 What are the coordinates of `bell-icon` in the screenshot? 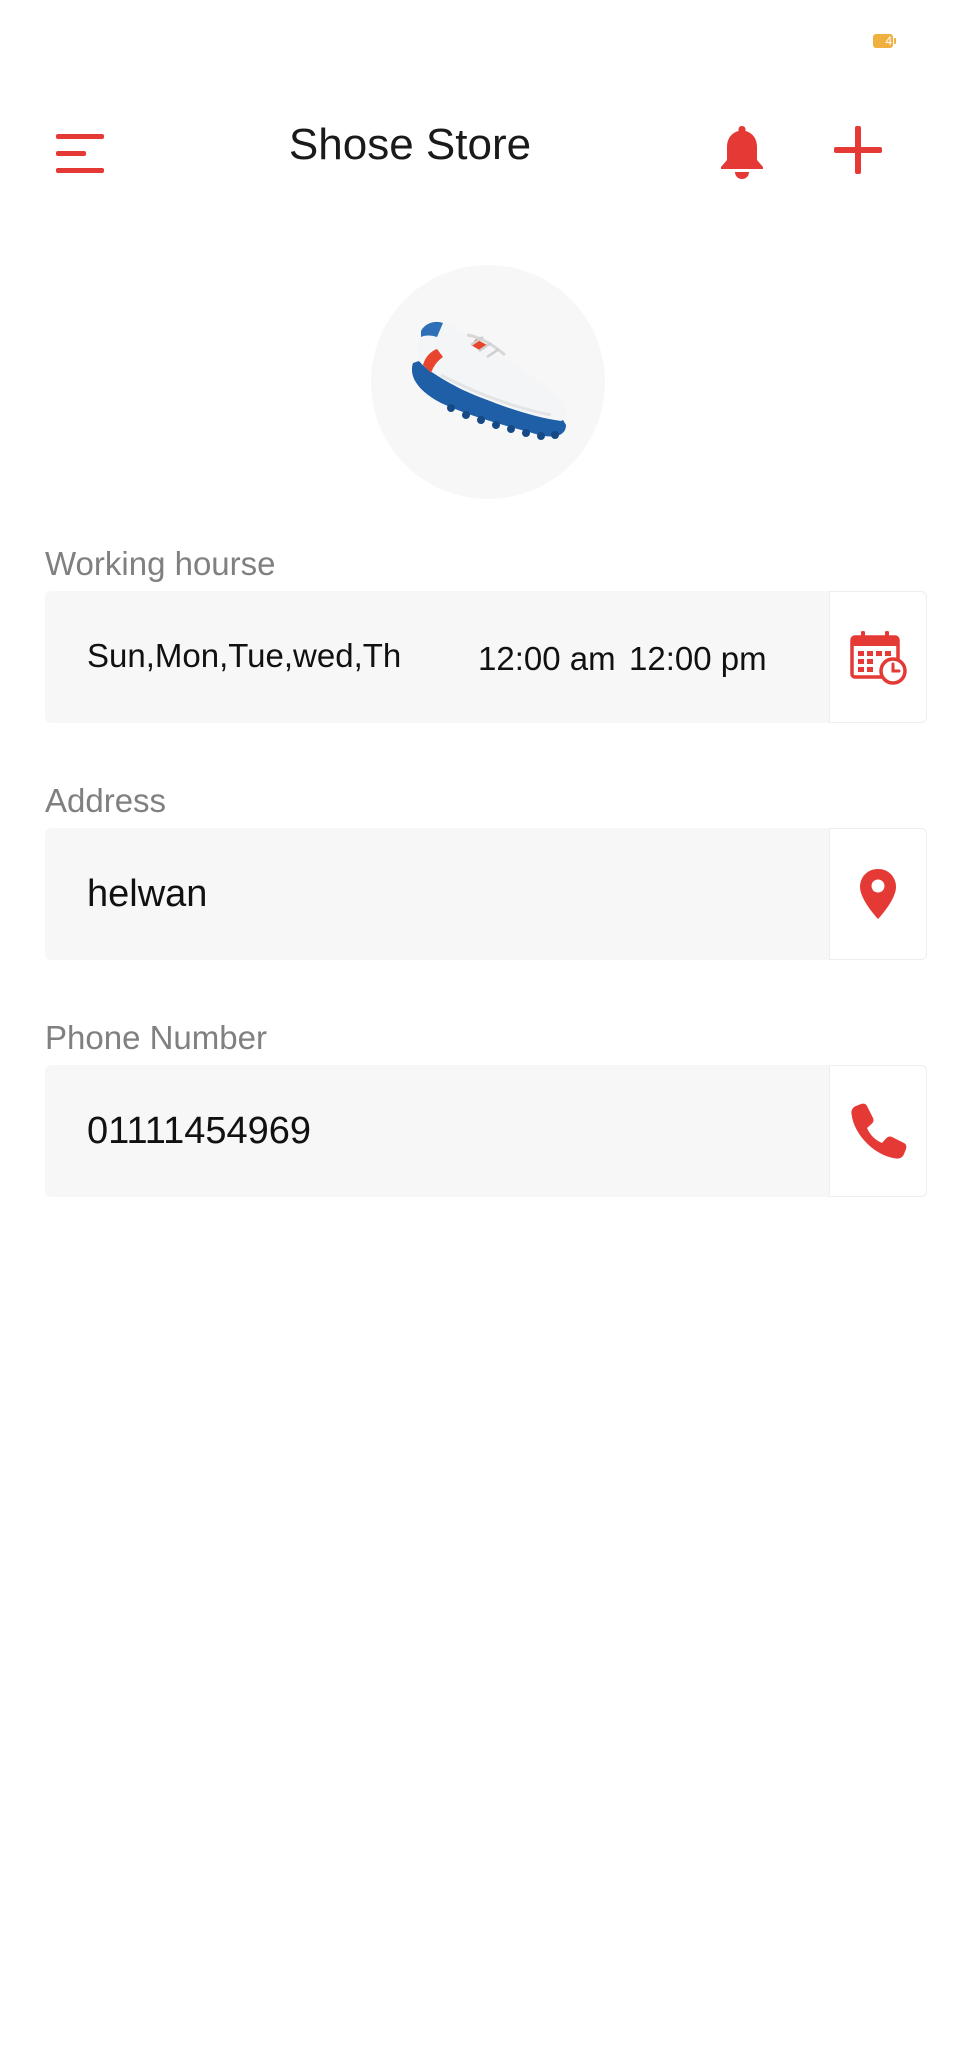 It's located at (742, 152).